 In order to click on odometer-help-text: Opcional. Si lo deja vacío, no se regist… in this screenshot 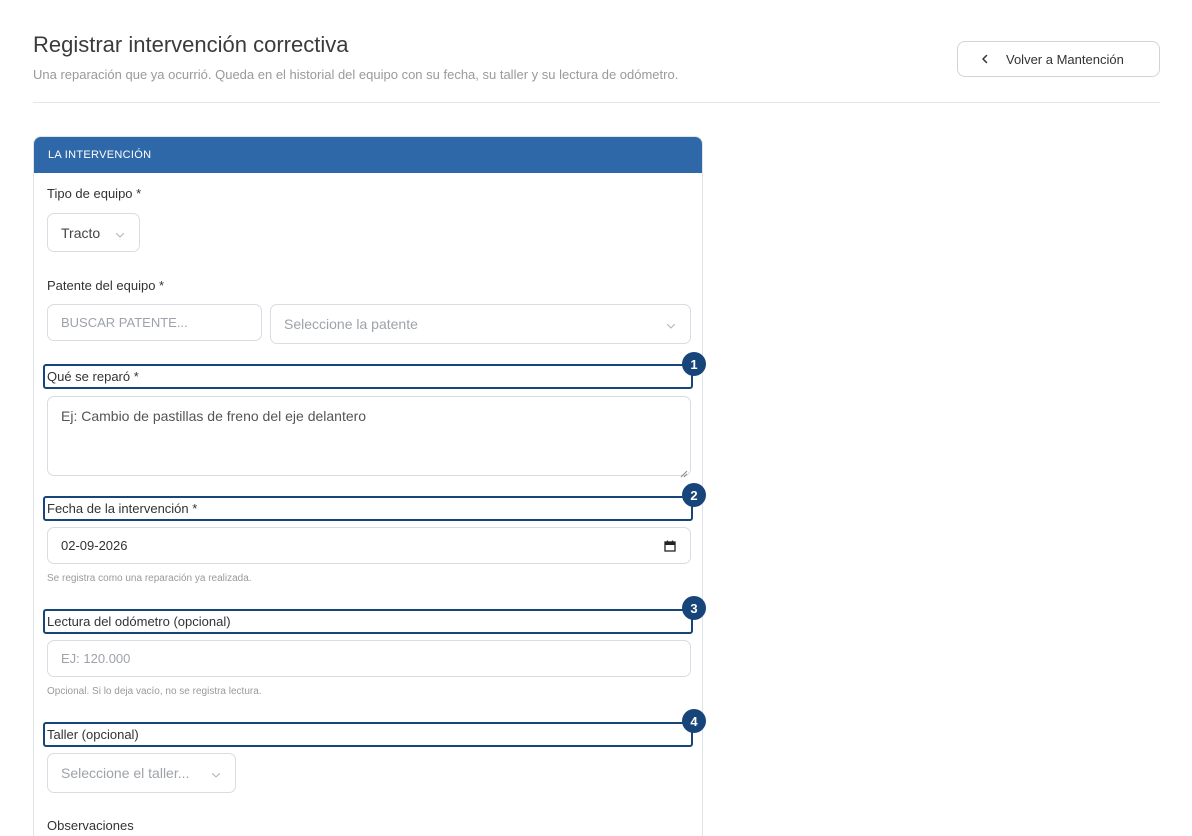, I will do `click(154, 691)`.